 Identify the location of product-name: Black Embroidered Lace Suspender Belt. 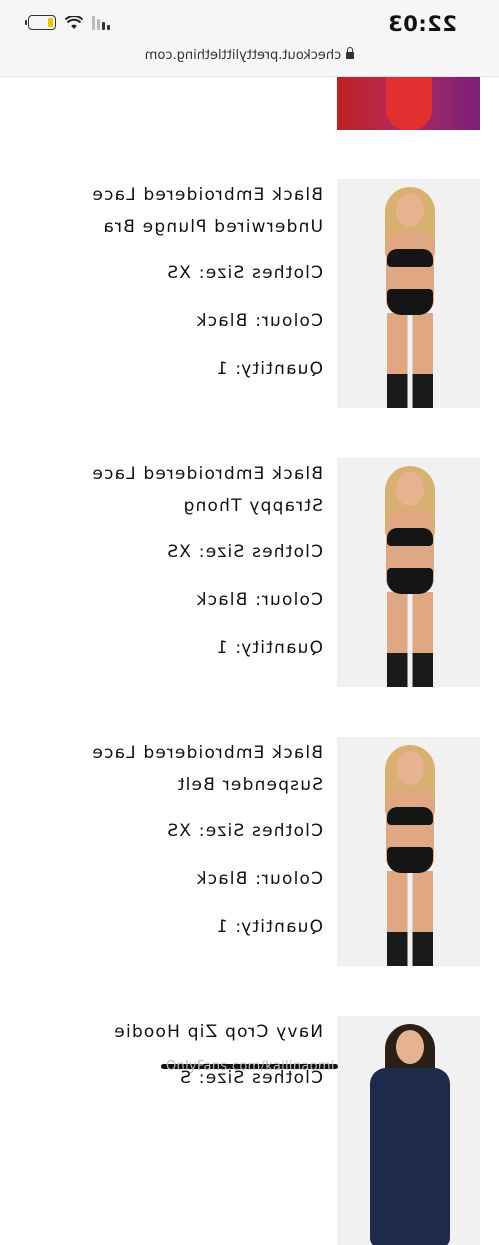
(173, 769).